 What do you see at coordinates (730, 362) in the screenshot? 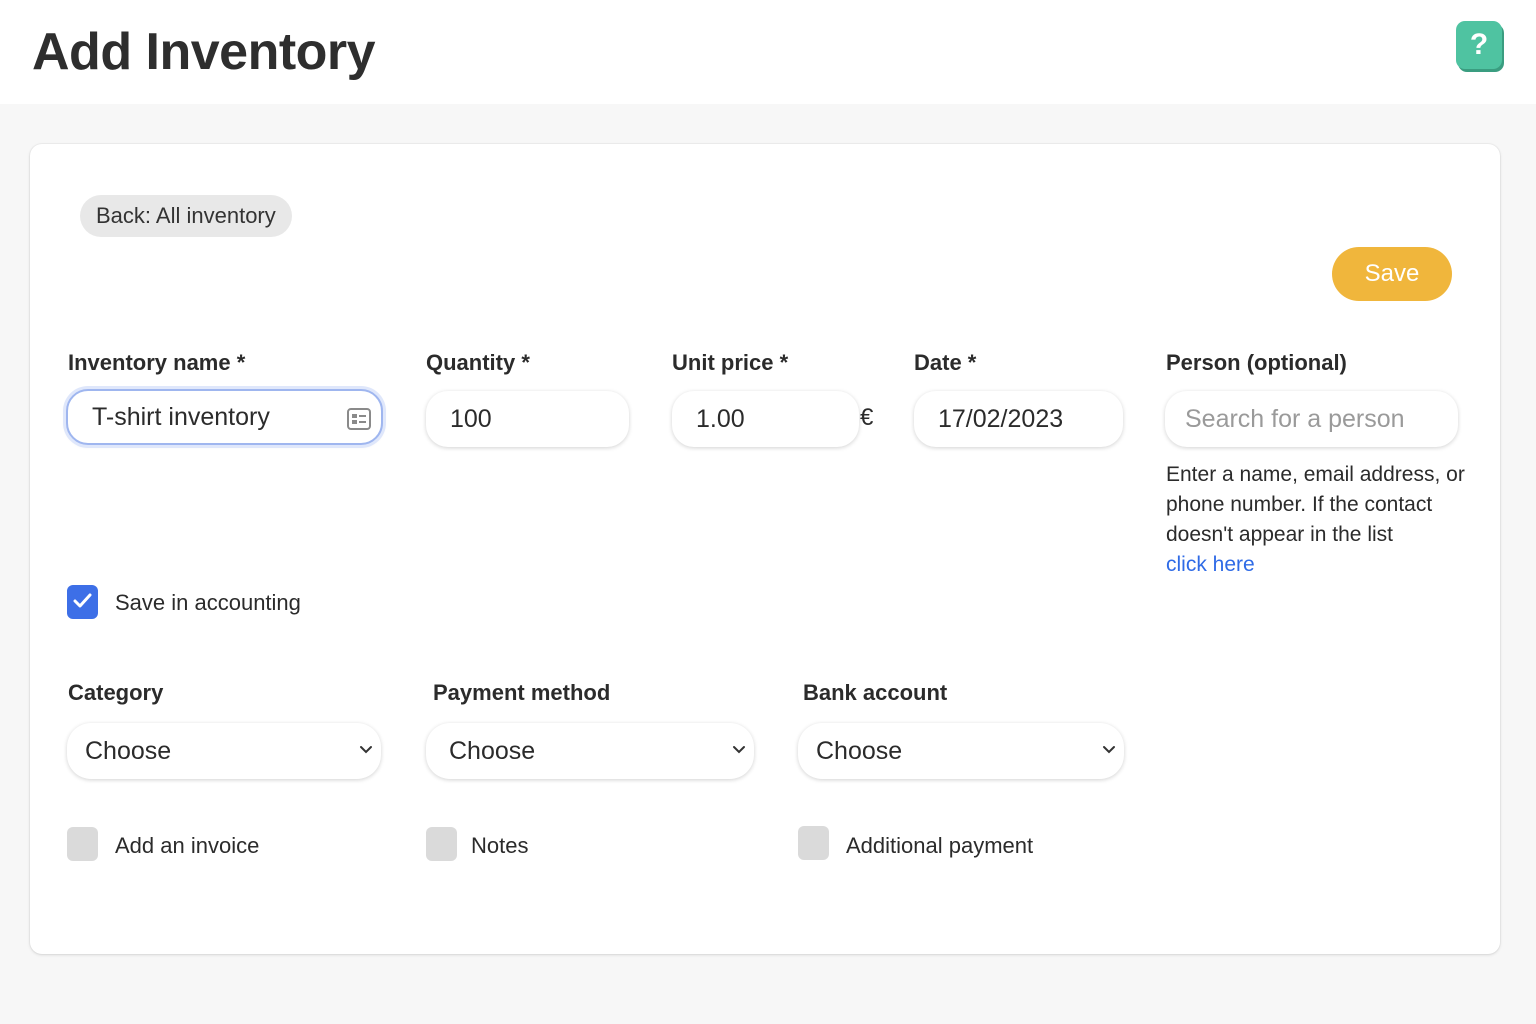
I see `unit-price-label: Unit price *` at bounding box center [730, 362].